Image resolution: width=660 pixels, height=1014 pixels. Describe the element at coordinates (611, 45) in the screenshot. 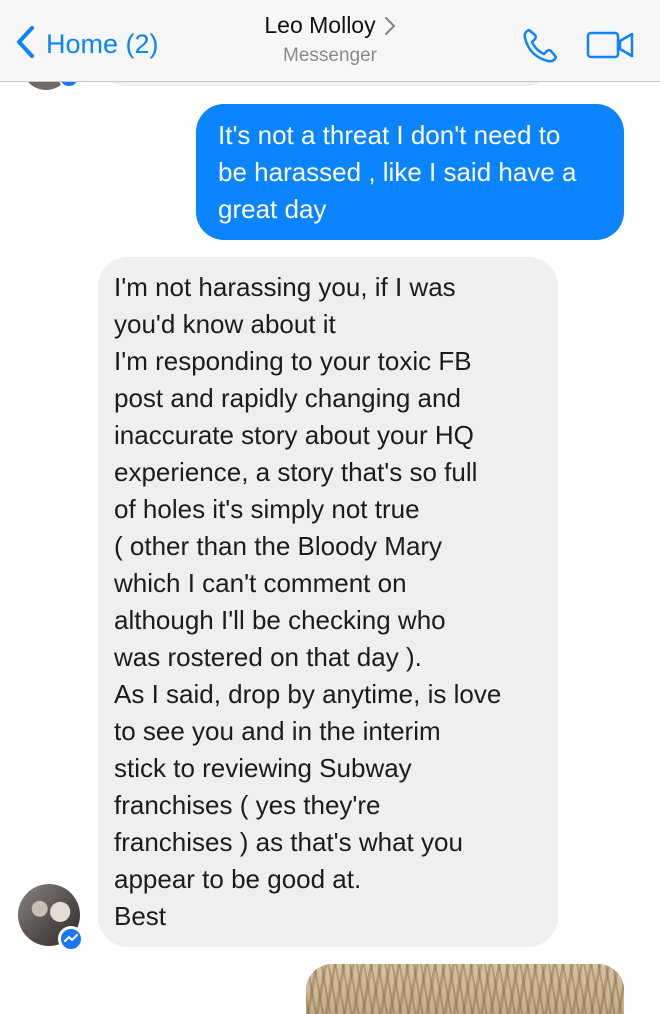

I see `video-camera-icon` at that location.